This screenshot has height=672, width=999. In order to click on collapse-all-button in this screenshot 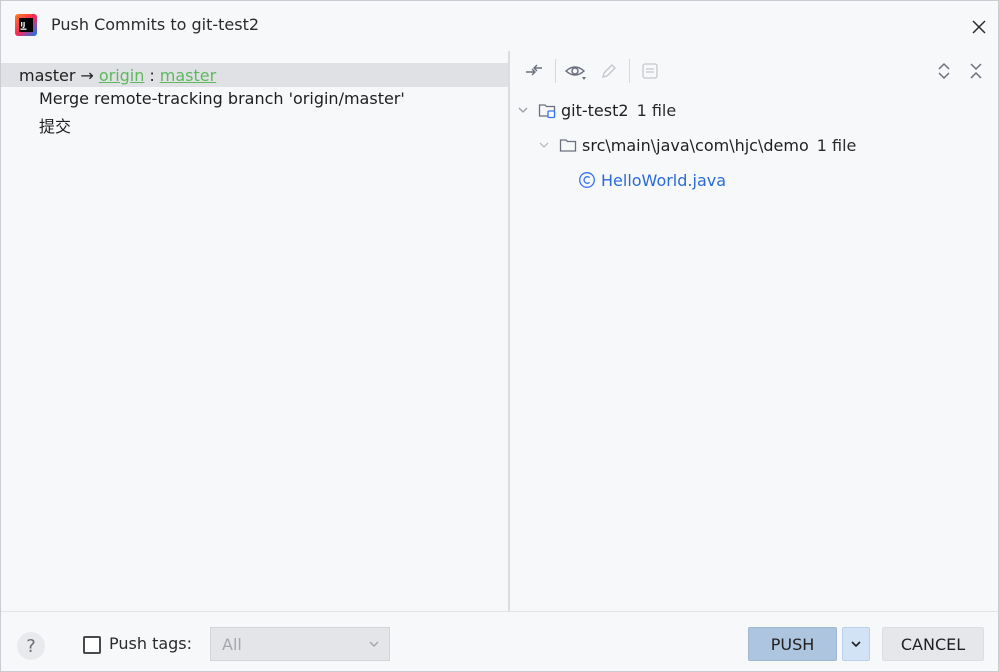, I will do `click(976, 71)`.